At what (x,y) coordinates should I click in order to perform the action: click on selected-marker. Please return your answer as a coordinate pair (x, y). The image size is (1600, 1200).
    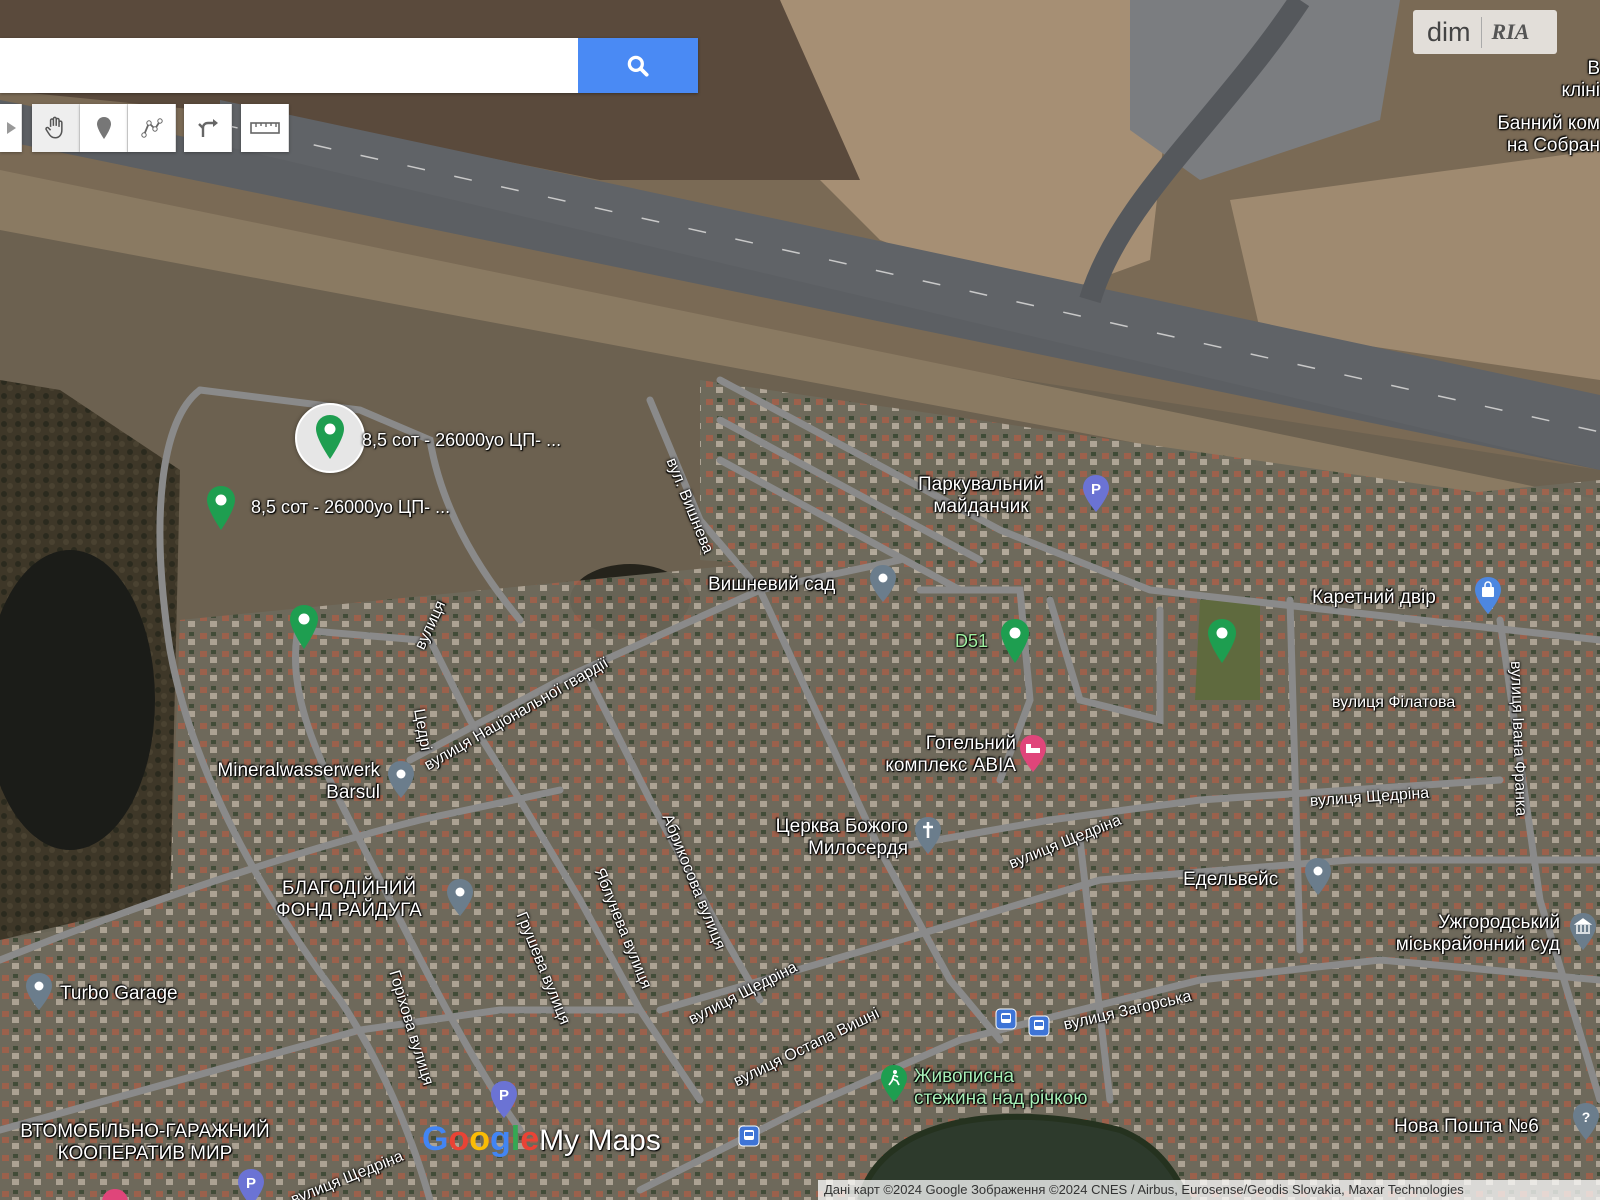
    Looking at the image, I should click on (330, 438).